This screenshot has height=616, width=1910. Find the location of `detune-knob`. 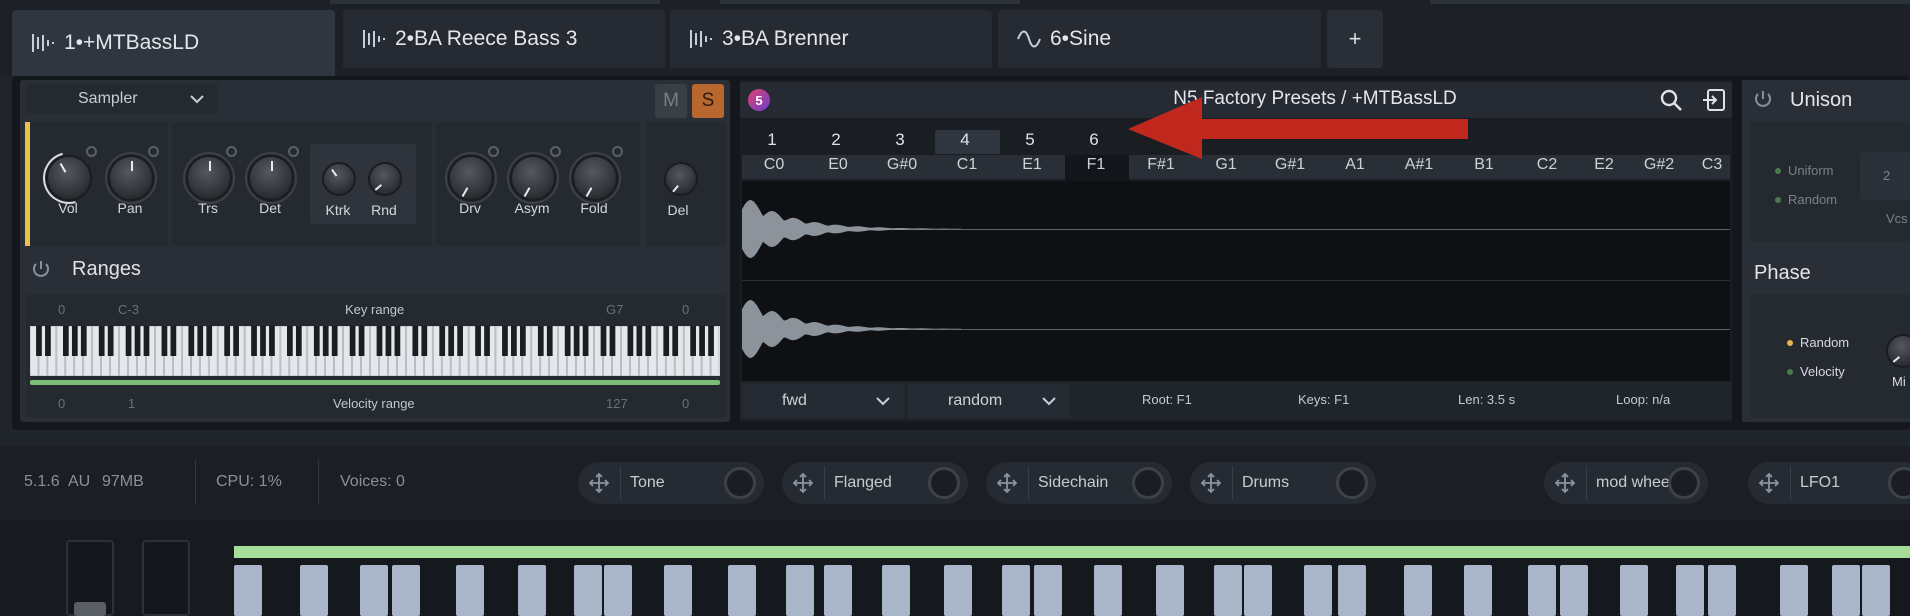

detune-knob is located at coordinates (271, 178).